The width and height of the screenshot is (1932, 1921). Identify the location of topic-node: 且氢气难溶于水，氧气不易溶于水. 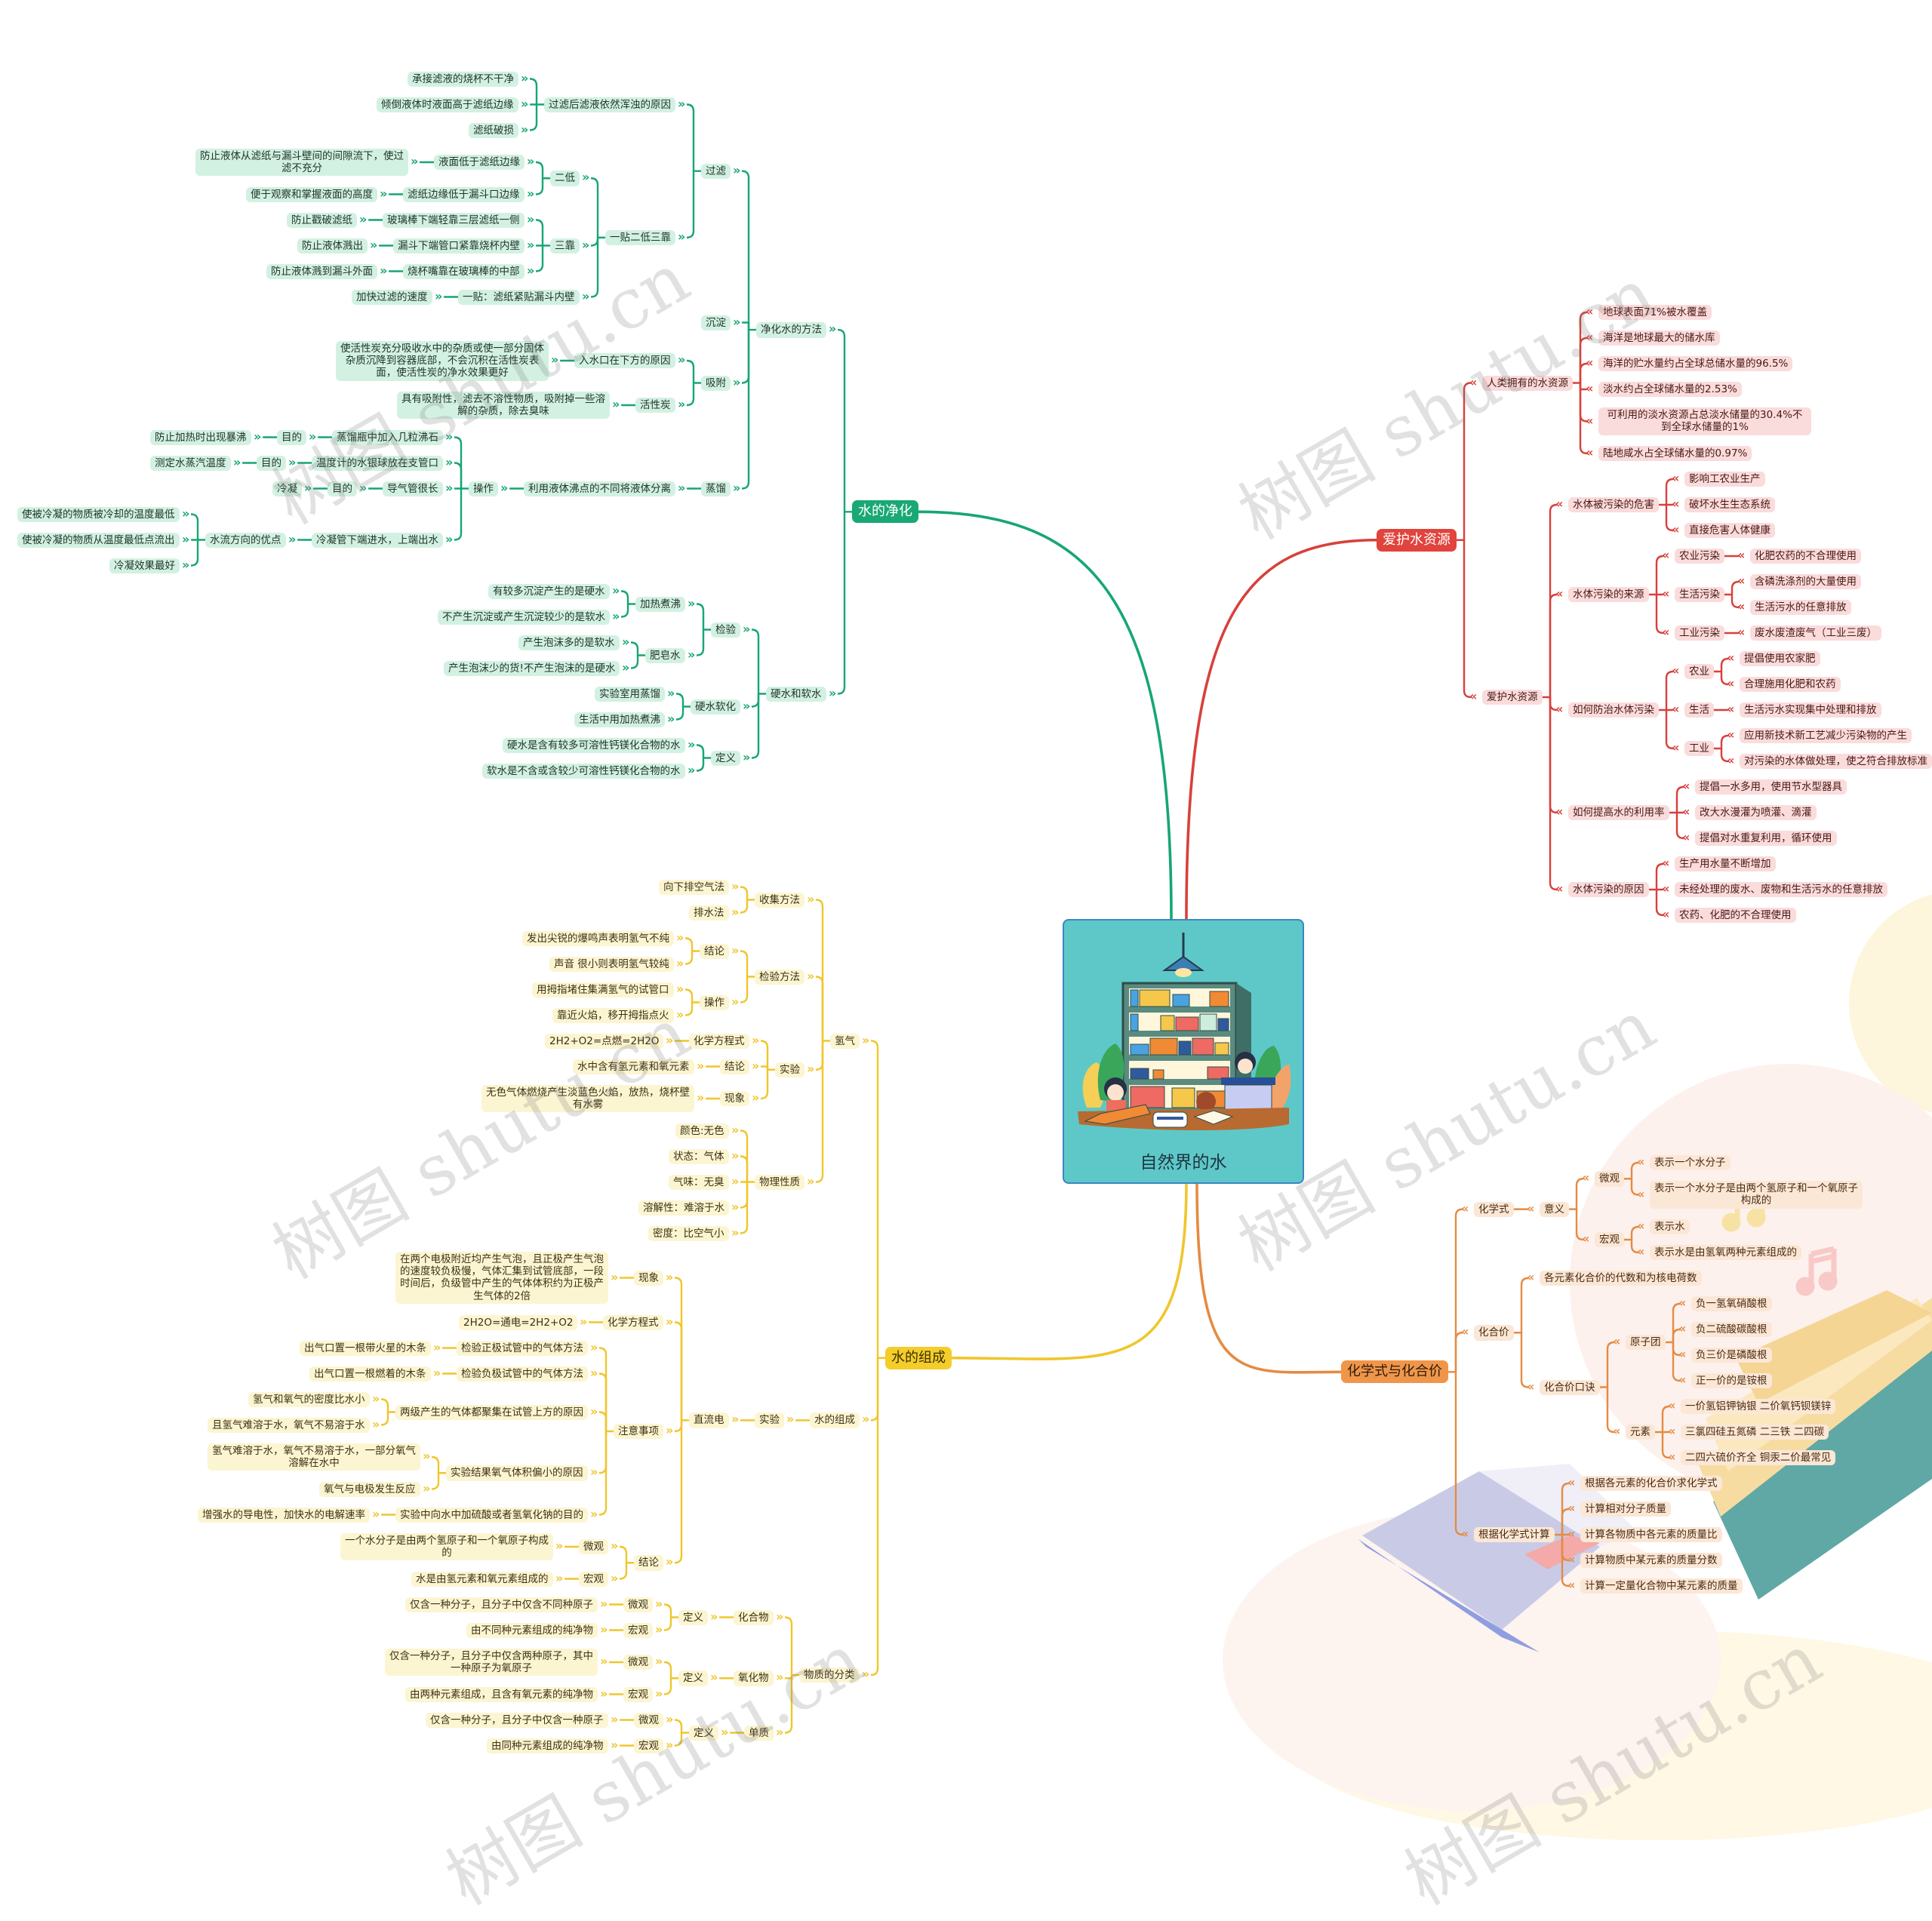
(289, 1425).